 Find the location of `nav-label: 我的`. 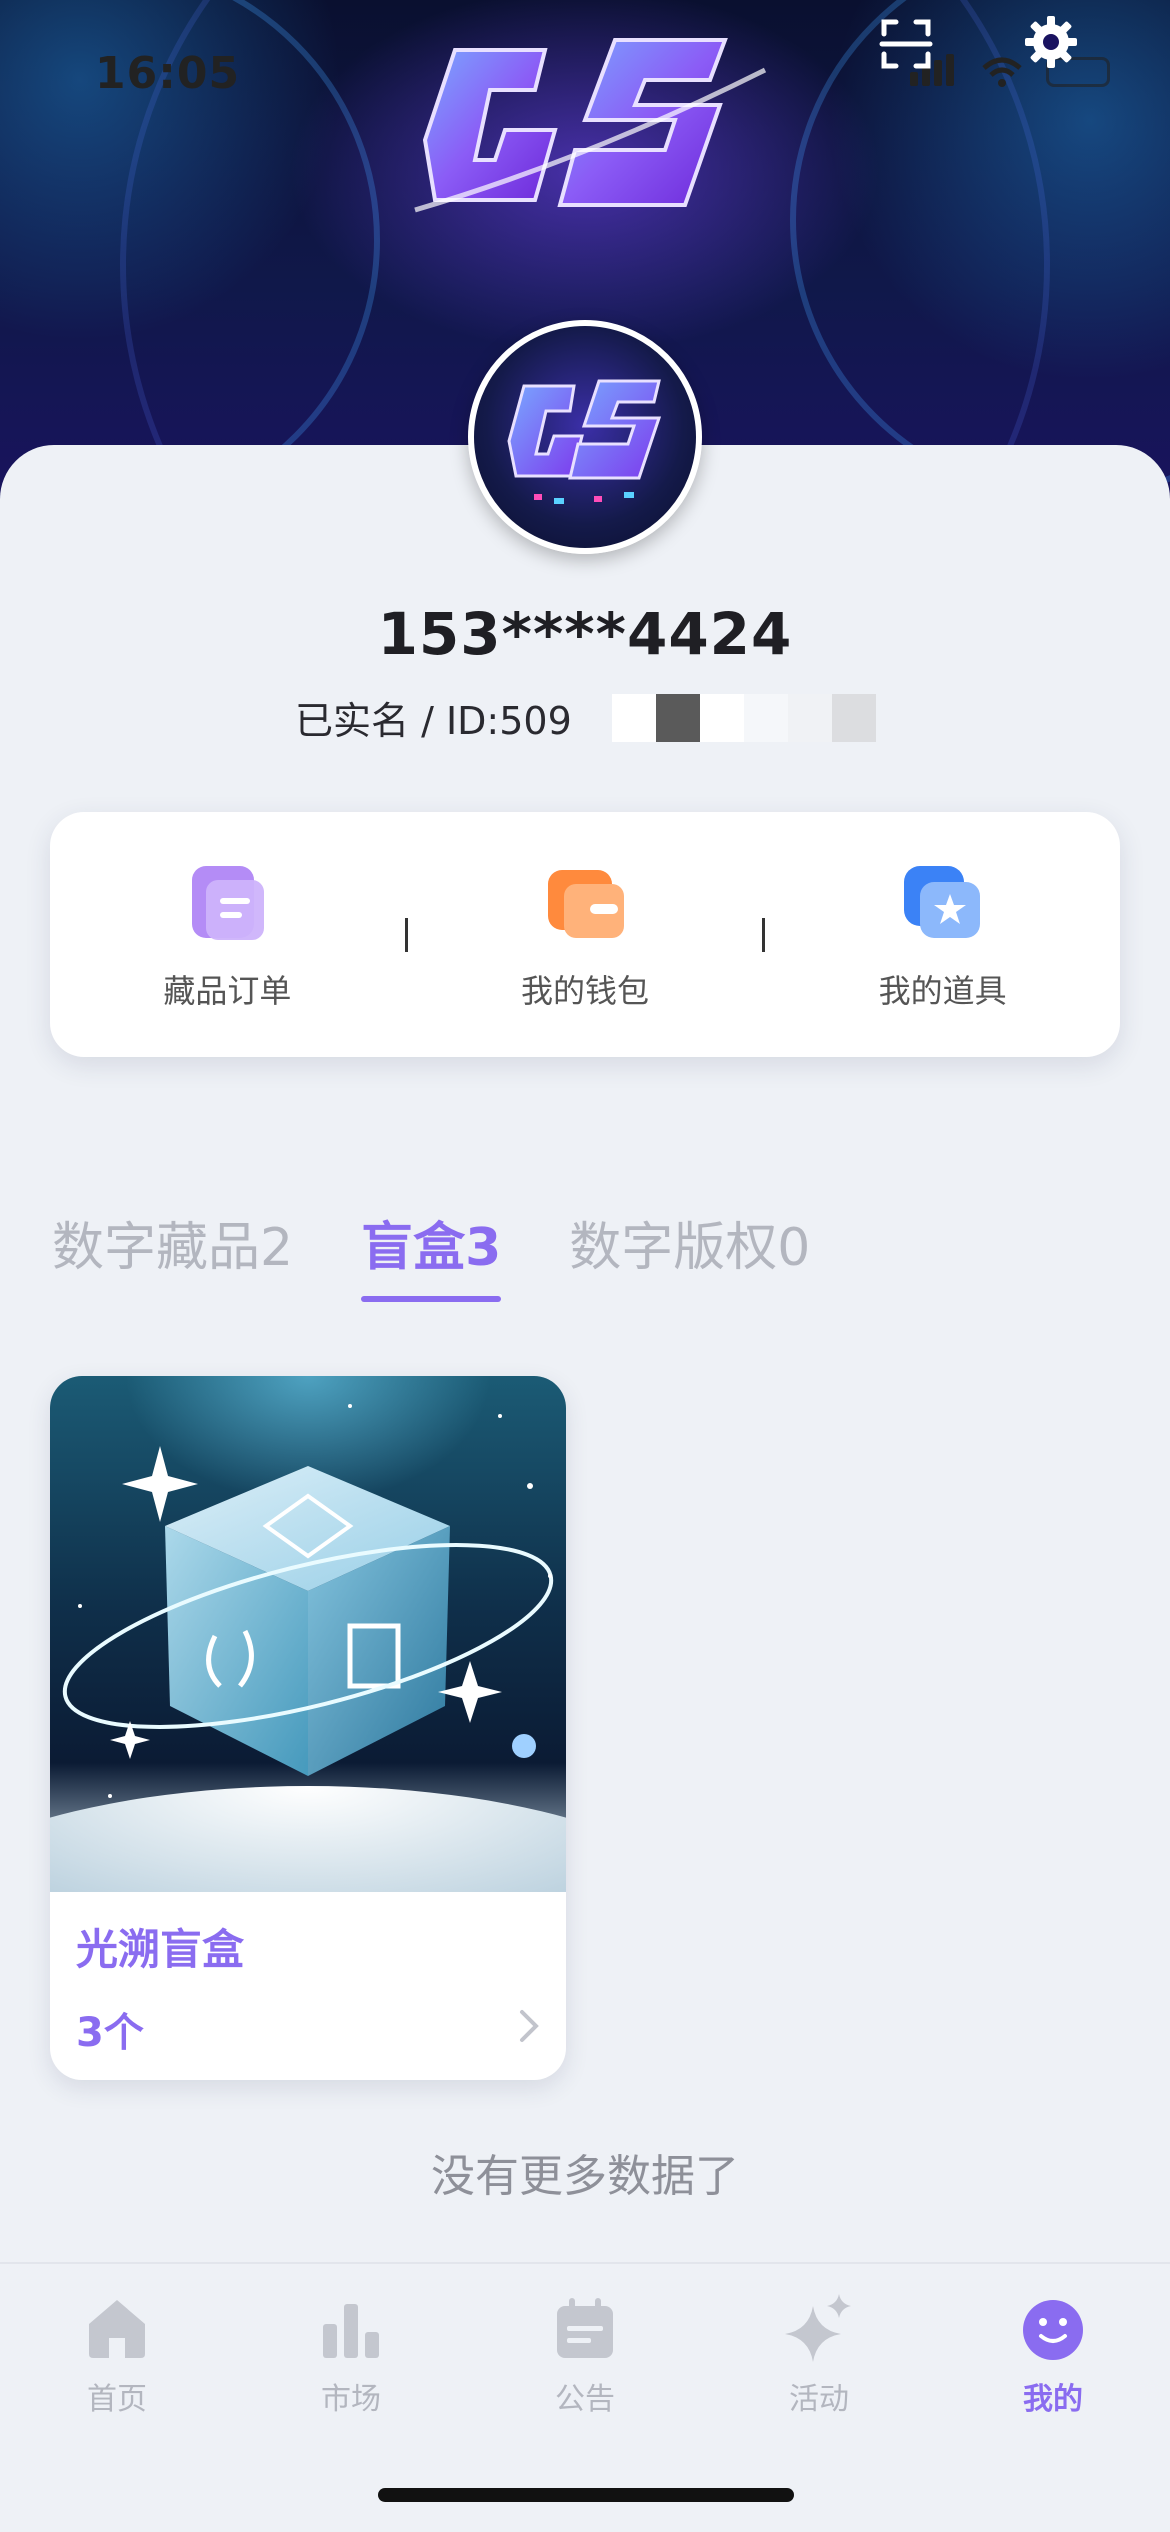

nav-label: 我的 is located at coordinates (1053, 2399).